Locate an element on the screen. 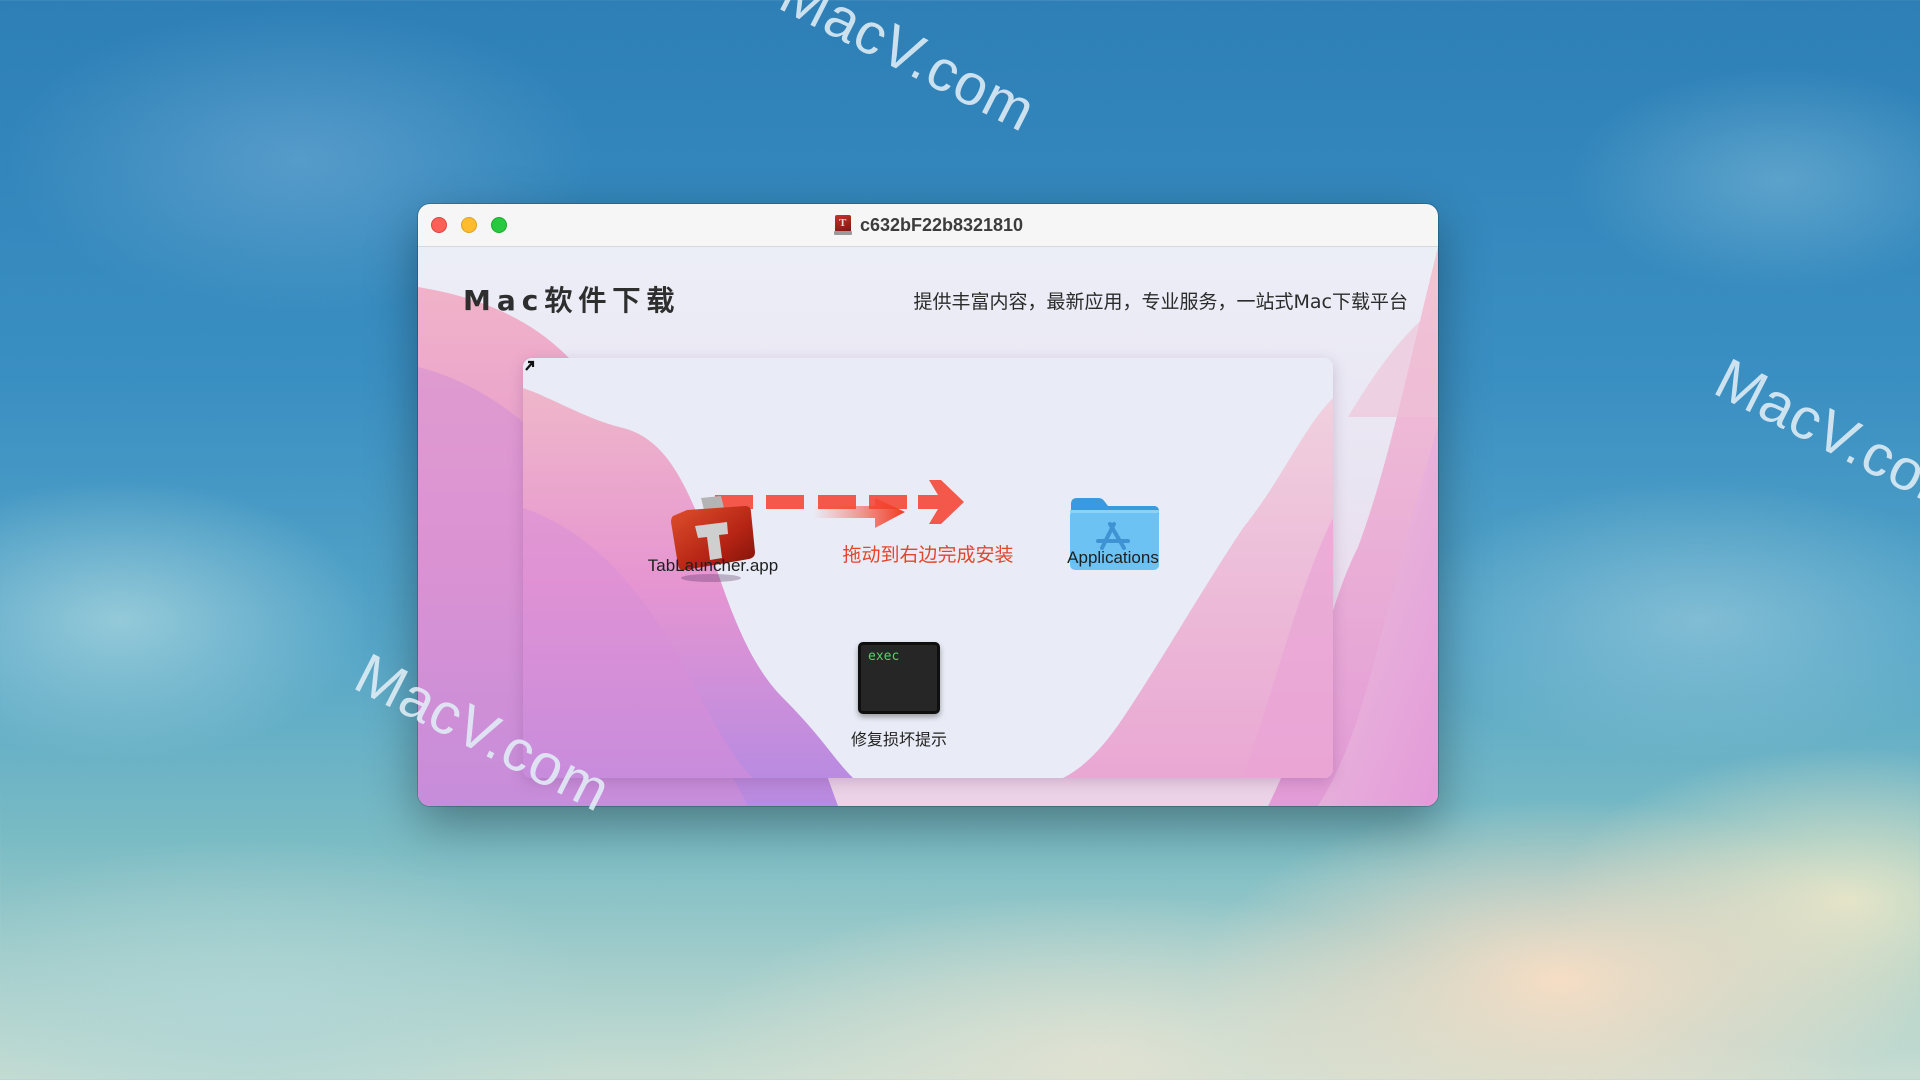  applications-label: Applications is located at coordinates (1113, 557).